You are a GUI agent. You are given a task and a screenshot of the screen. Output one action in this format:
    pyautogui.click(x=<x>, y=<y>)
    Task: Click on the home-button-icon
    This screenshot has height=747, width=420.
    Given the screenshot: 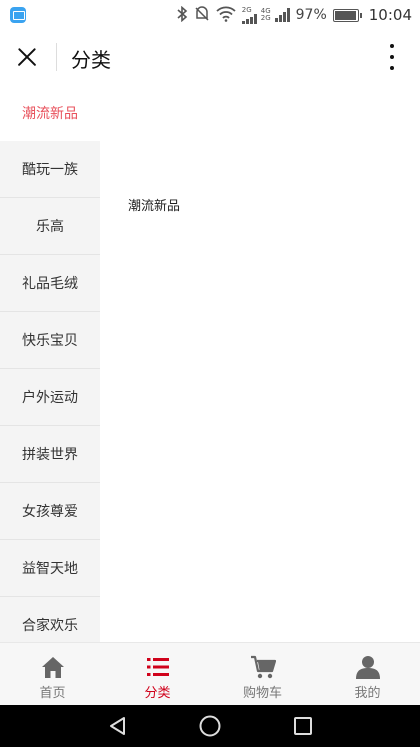 What is the action you would take?
    pyautogui.click(x=210, y=726)
    